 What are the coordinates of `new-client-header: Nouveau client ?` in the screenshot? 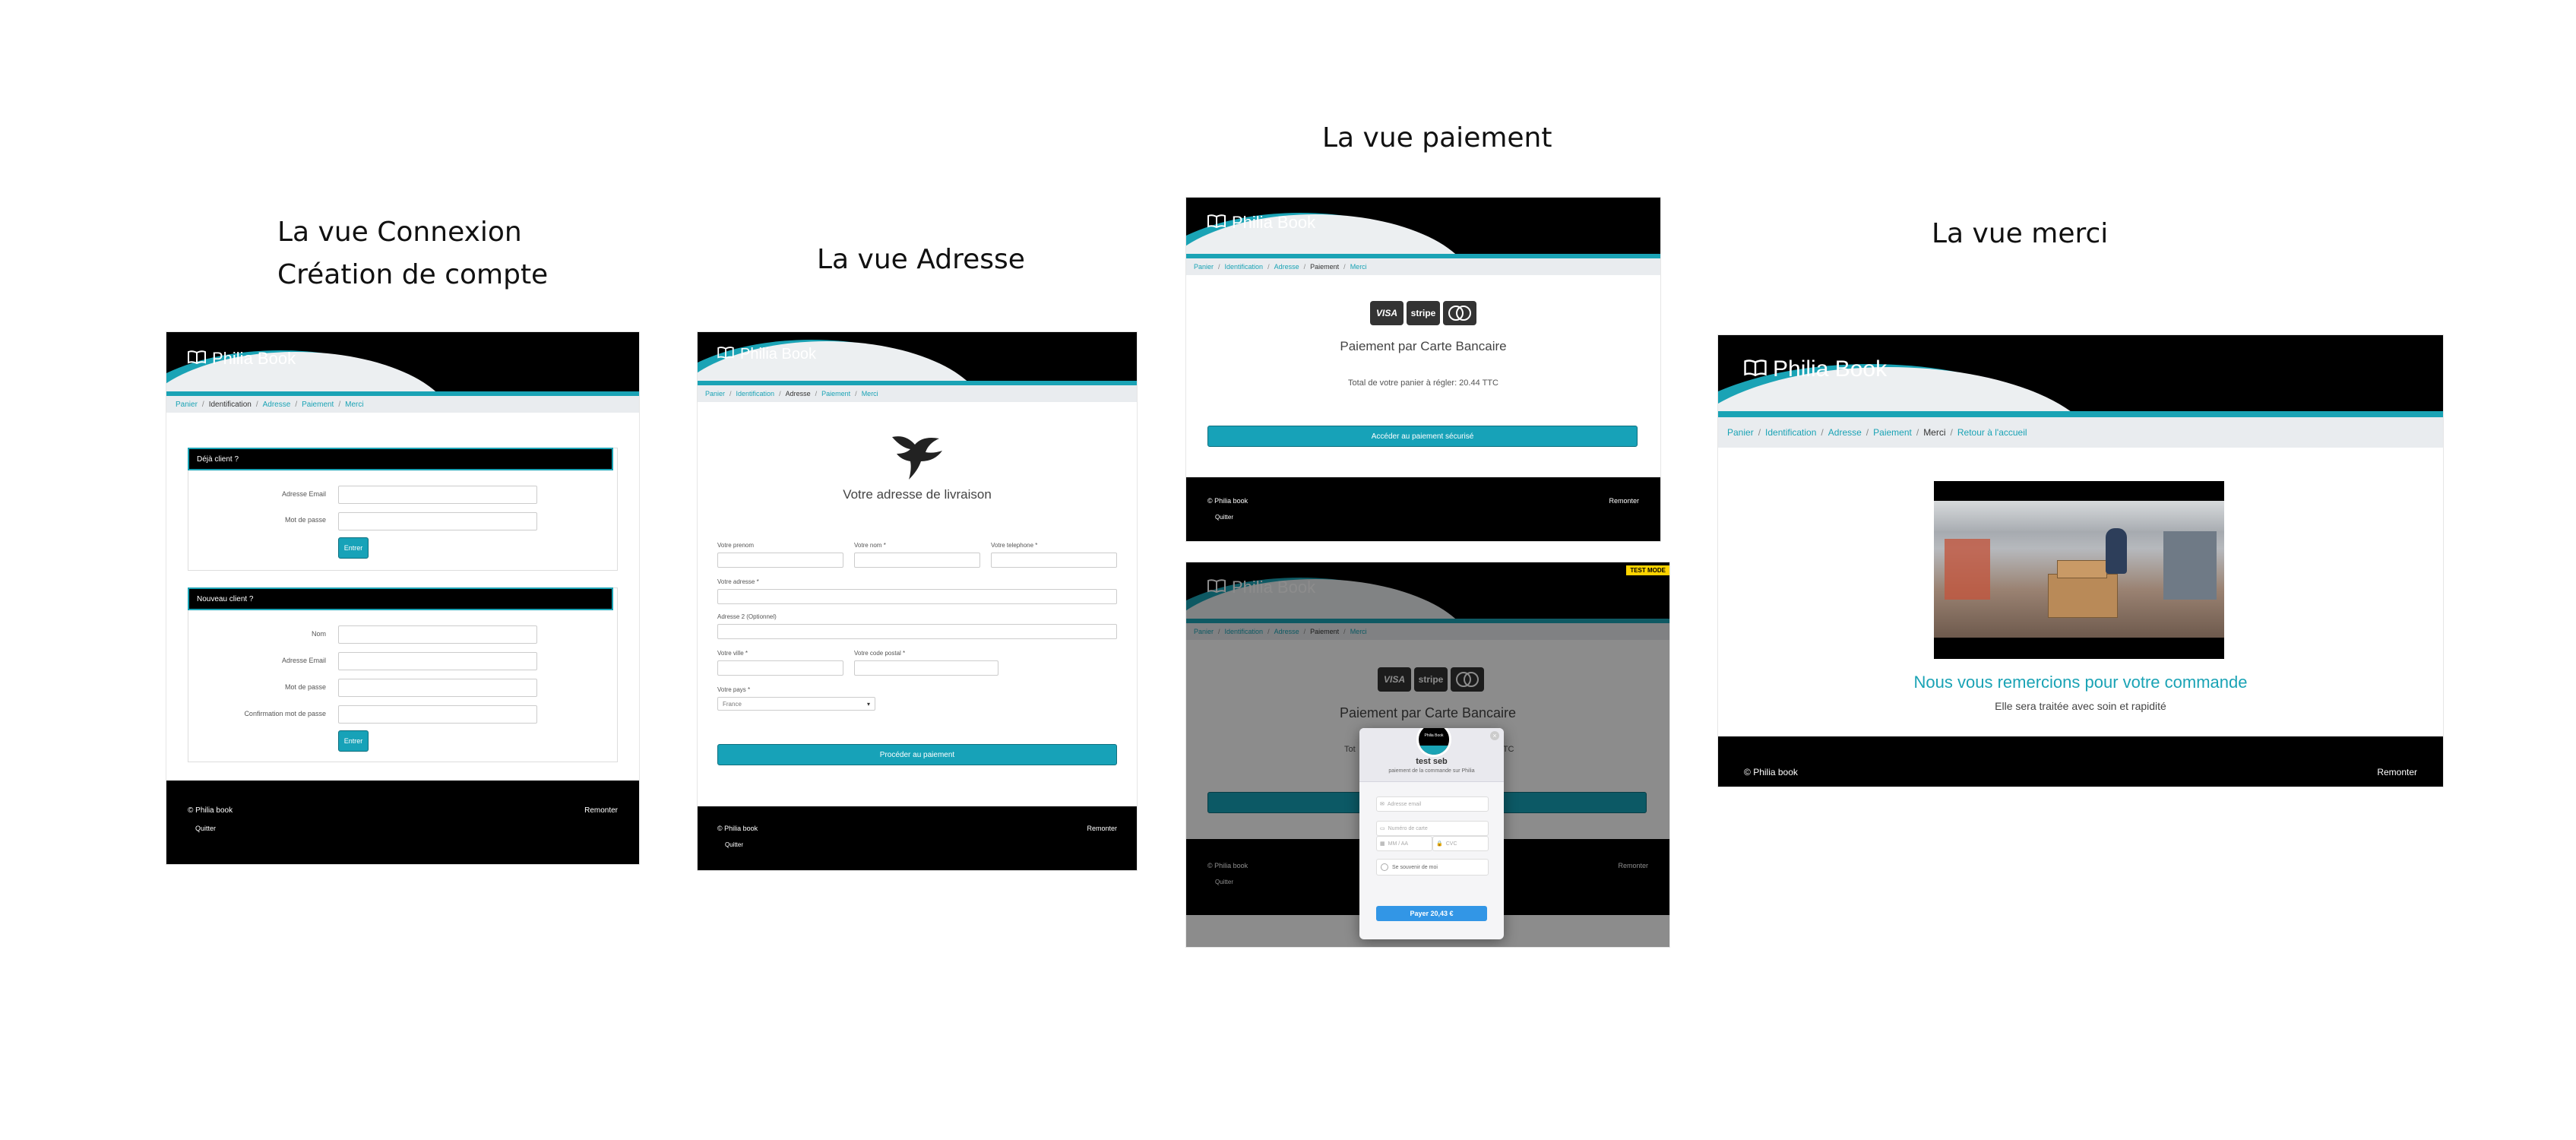 It's located at (400, 598).